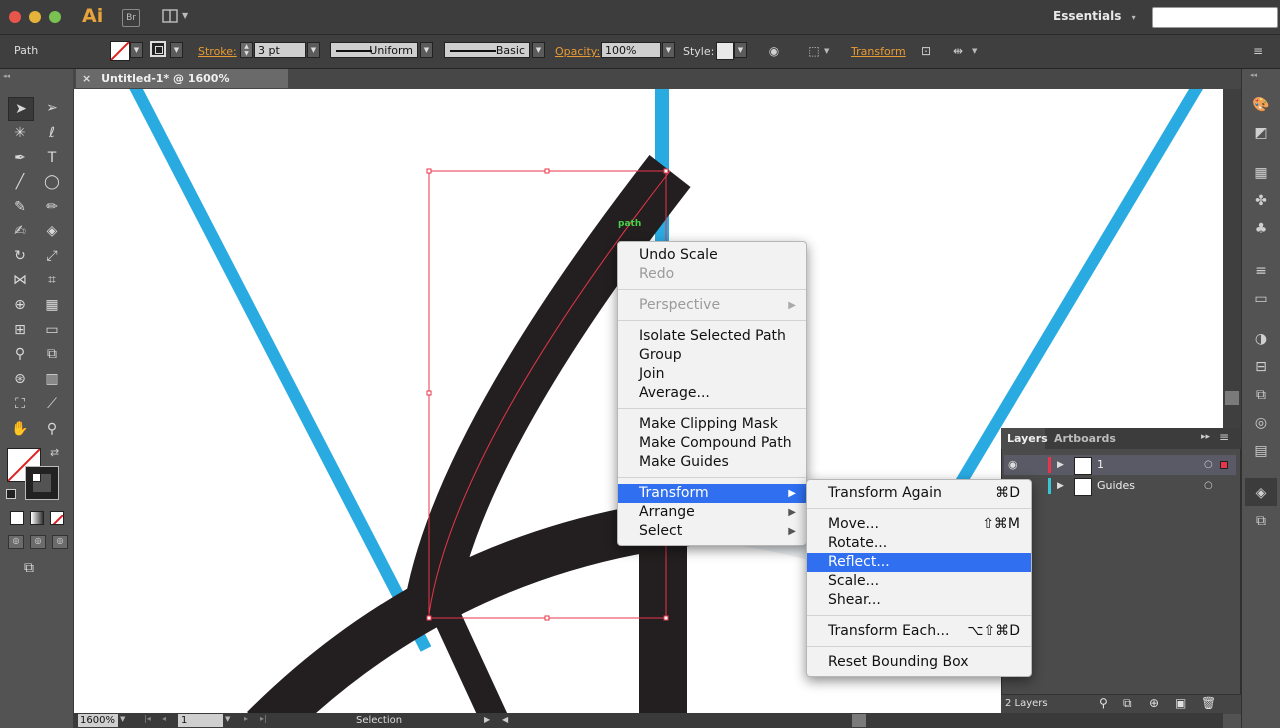  What do you see at coordinates (37, 518) in the screenshot?
I see `gradient-mode-icon` at bounding box center [37, 518].